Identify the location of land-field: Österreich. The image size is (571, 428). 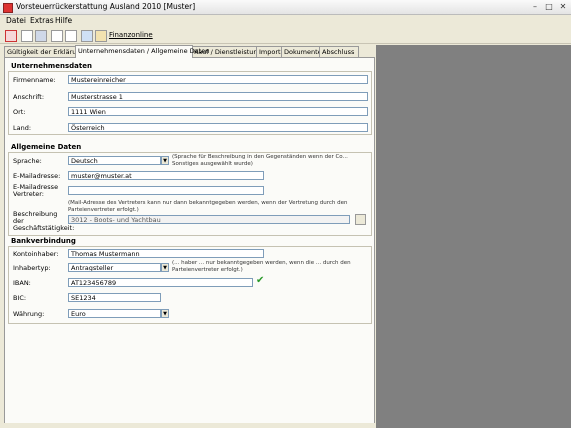
(218, 127).